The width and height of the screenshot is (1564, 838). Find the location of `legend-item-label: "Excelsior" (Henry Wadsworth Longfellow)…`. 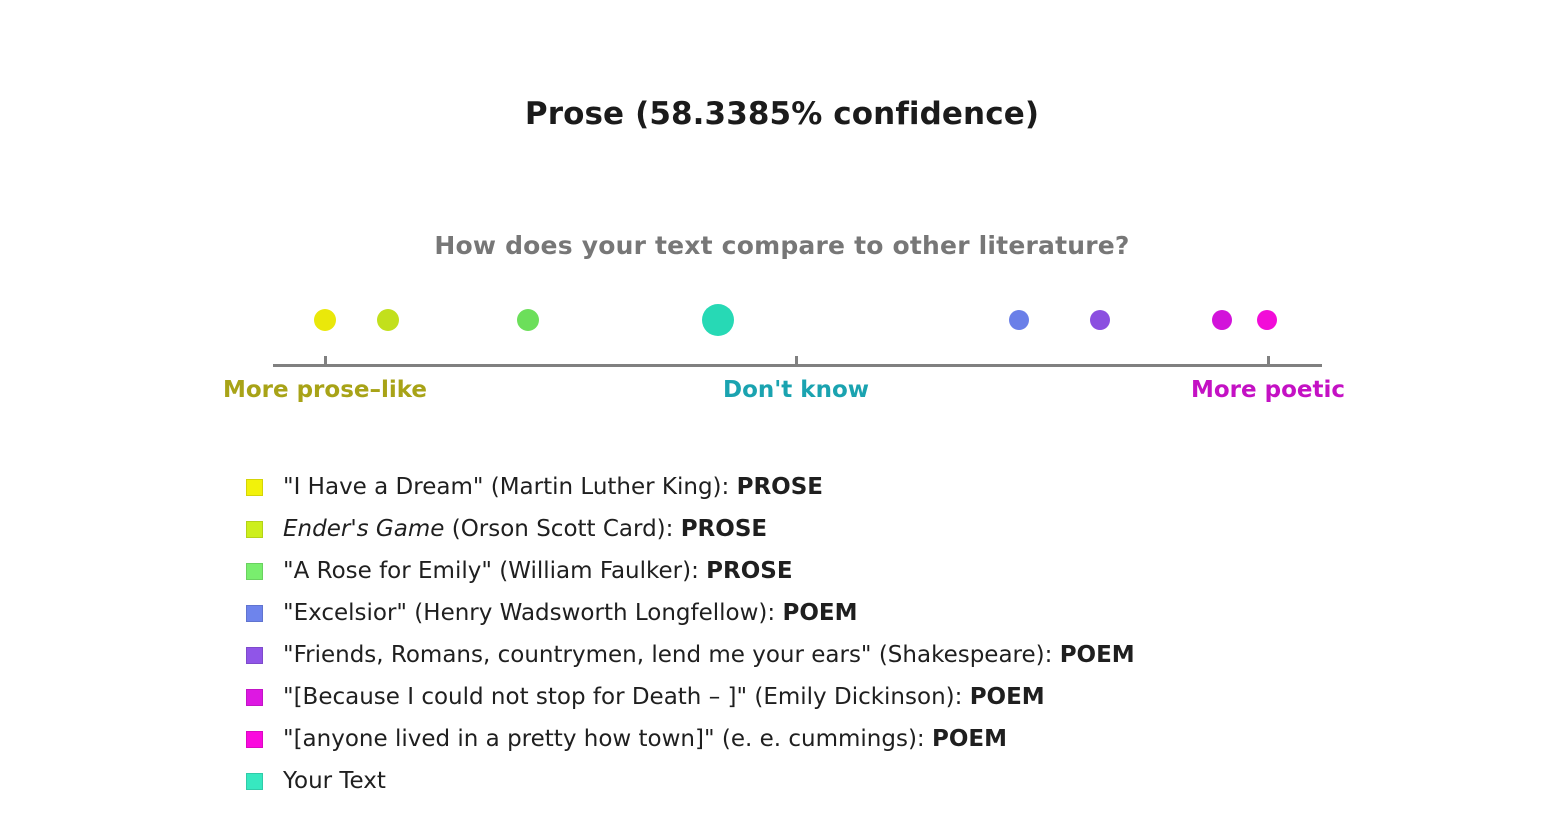

legend-item-label: "Excelsior" (Henry Wadsworth Longfellow)… is located at coordinates (570, 612).